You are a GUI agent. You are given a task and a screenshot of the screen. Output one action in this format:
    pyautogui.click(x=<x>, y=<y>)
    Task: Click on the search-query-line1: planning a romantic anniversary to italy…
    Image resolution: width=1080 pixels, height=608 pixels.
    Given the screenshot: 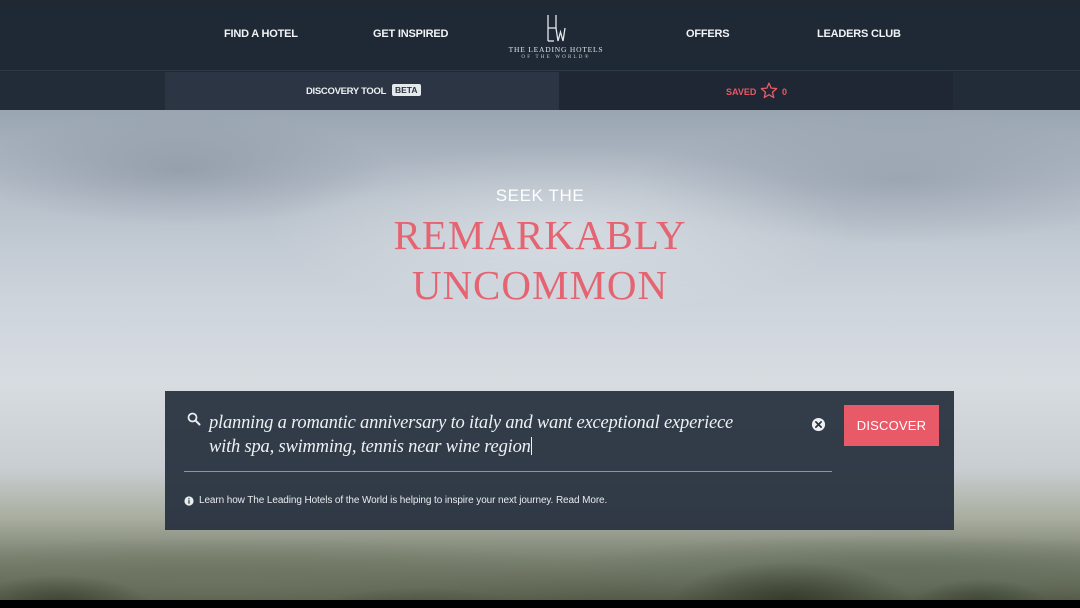 What is the action you would take?
    pyautogui.click(x=471, y=423)
    